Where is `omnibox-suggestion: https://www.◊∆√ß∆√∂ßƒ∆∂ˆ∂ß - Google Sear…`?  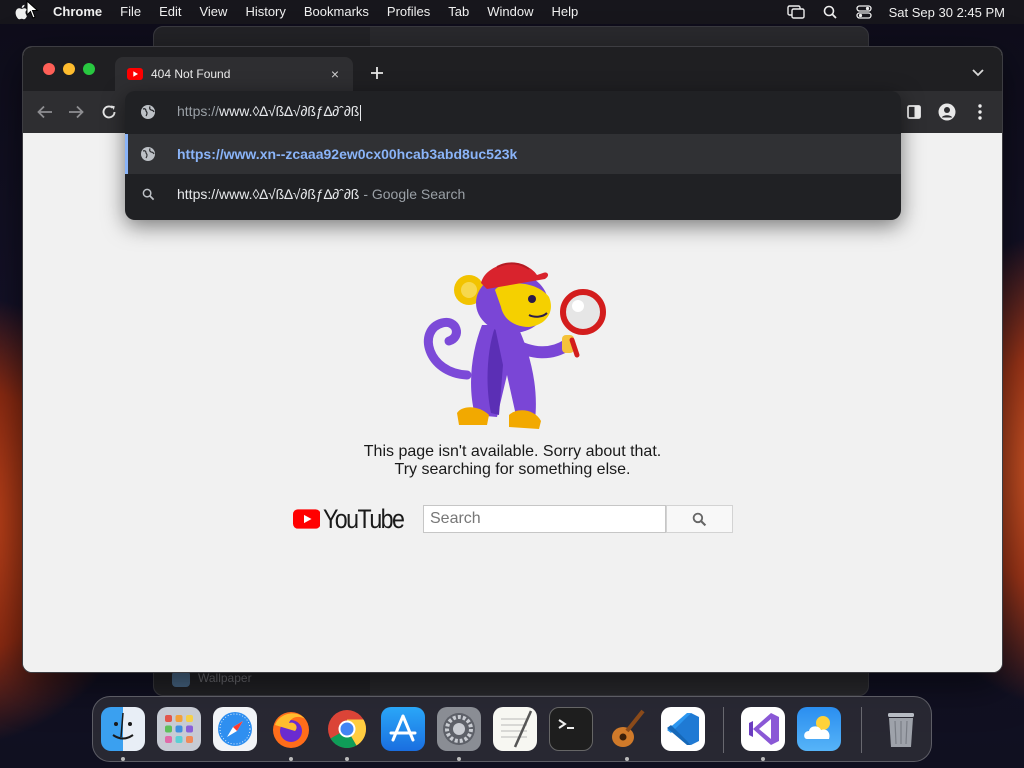 omnibox-suggestion: https://www.◊∆√ß∆√∂ßƒ∆∂ˆ∂ß - Google Sear… is located at coordinates (513, 194).